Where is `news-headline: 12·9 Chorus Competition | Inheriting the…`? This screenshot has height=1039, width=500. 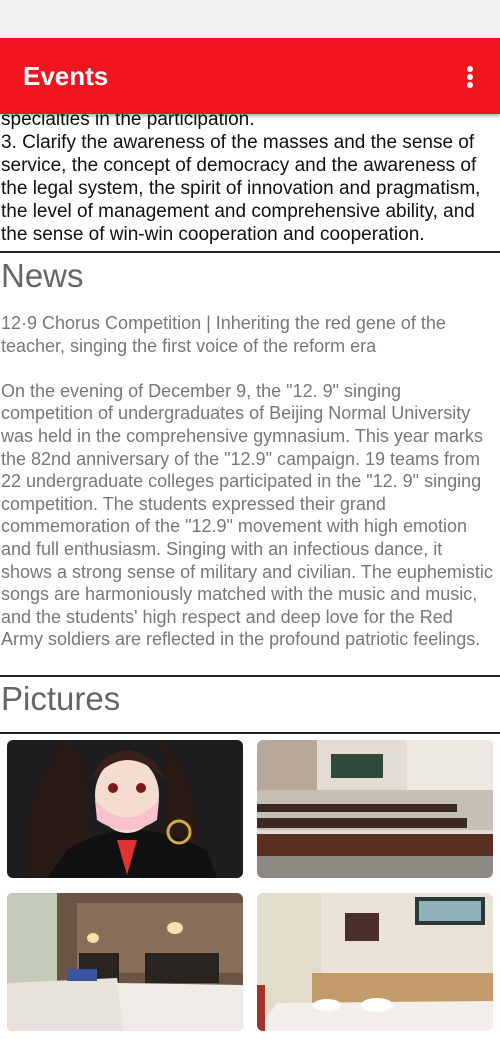 news-headline: 12·9 Chorus Competition | Inheriting the… is located at coordinates (223, 334).